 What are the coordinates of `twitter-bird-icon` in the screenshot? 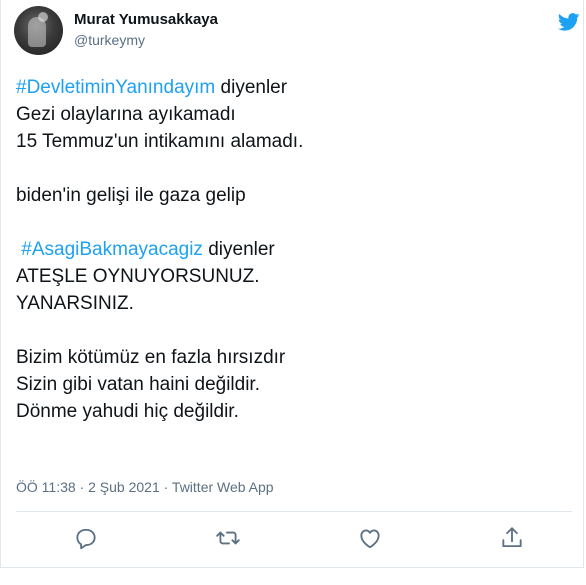 It's located at (568, 22).